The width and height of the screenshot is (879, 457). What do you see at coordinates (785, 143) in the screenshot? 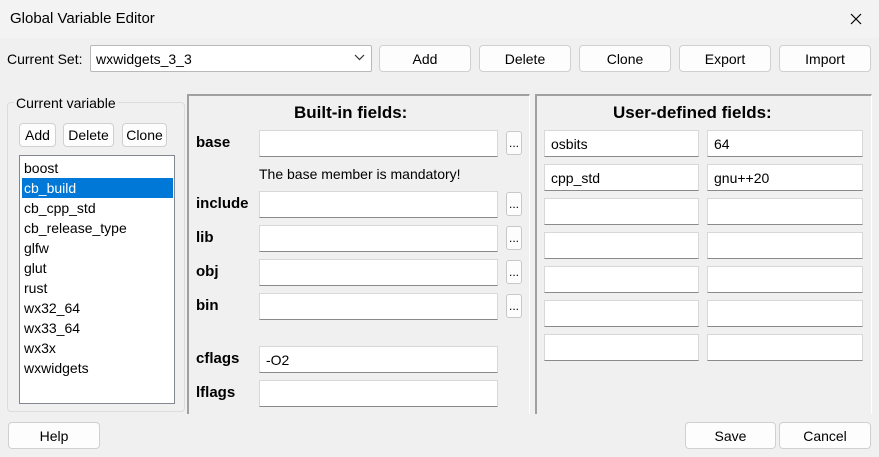
I see `user-field-value: 64` at bounding box center [785, 143].